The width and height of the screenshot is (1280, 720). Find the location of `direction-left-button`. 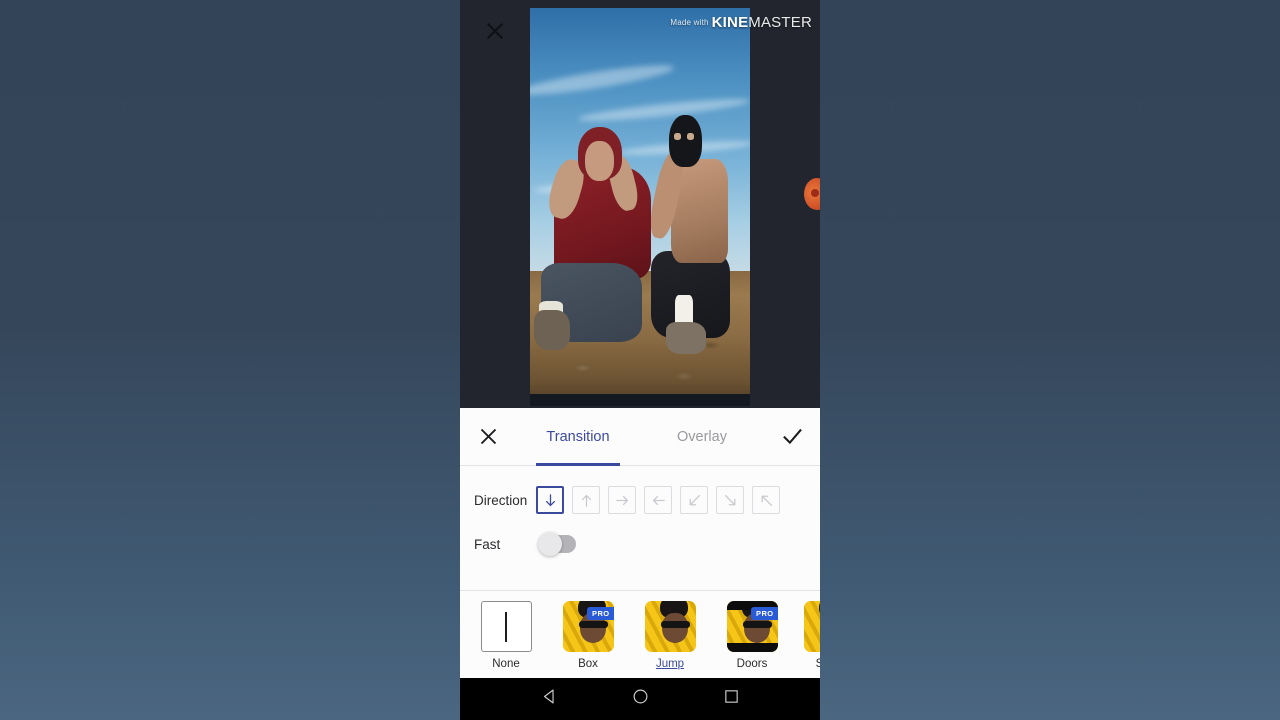

direction-left-button is located at coordinates (658, 500).